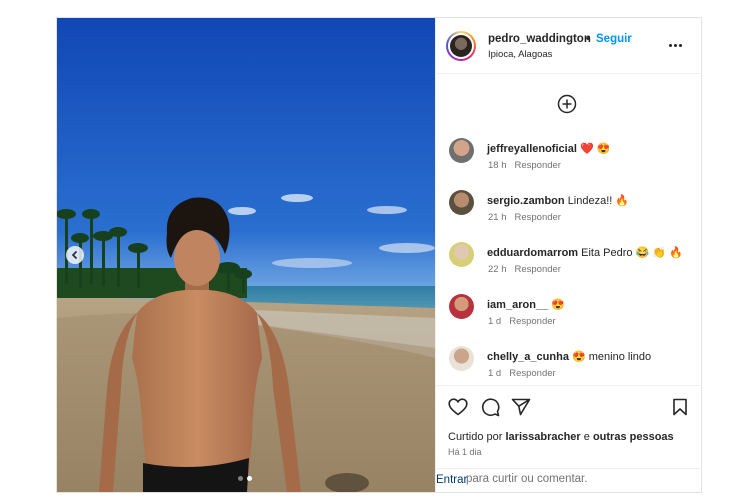 This screenshot has height=500, width=750. I want to click on comment-username: jeffreyallenoficial, so click(532, 149).